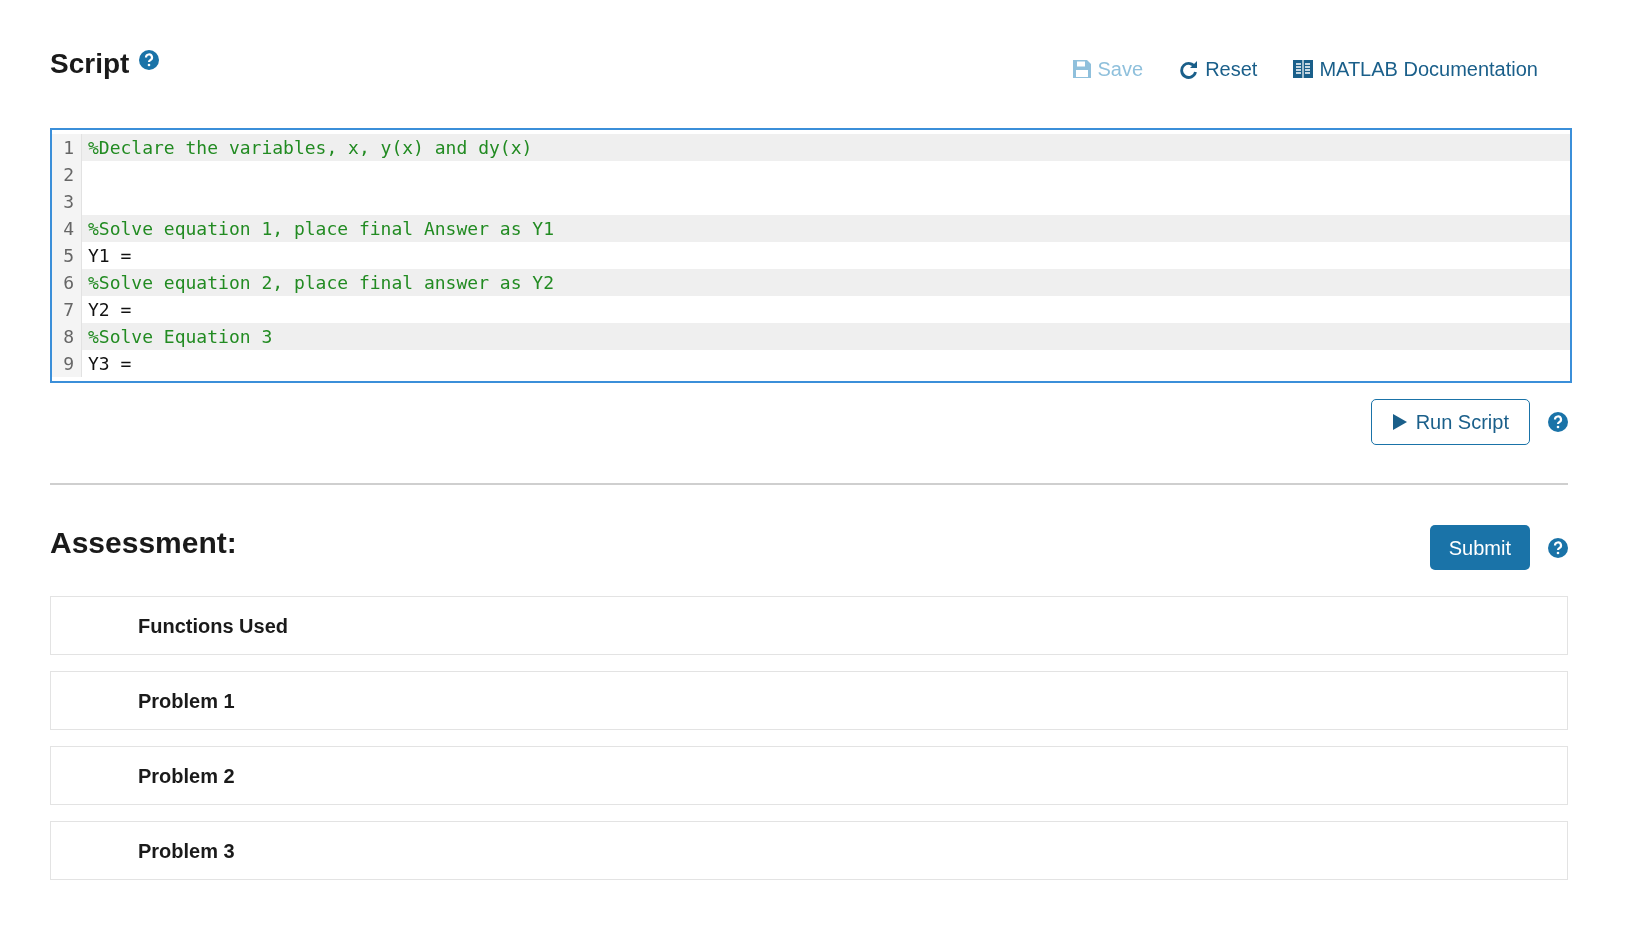 The height and width of the screenshot is (937, 1626). Describe the element at coordinates (310, 148) in the screenshot. I see `code-comment: %Declare the variables, x, y(x) and dy(x)` at that location.